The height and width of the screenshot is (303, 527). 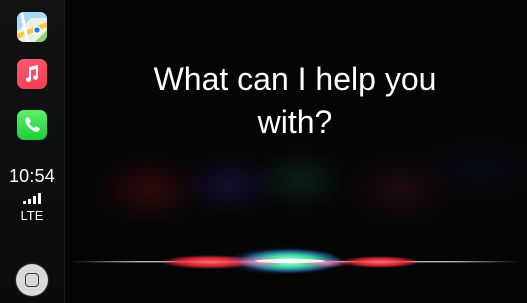 I want to click on status-time: 10:54, so click(x=32, y=176).